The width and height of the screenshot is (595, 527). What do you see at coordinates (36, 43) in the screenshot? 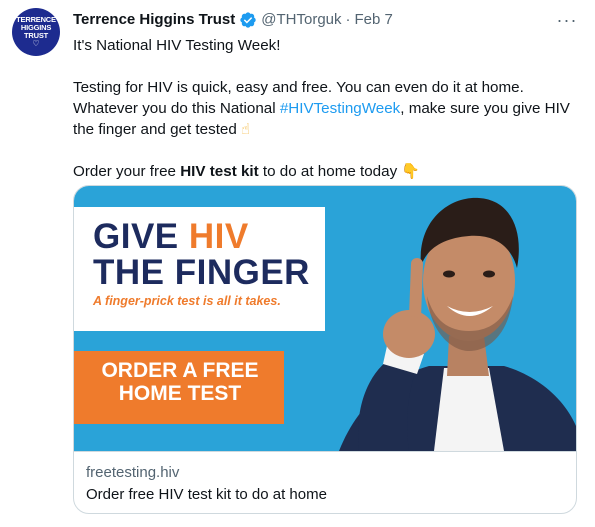
I see `heart-icon: ♡` at bounding box center [36, 43].